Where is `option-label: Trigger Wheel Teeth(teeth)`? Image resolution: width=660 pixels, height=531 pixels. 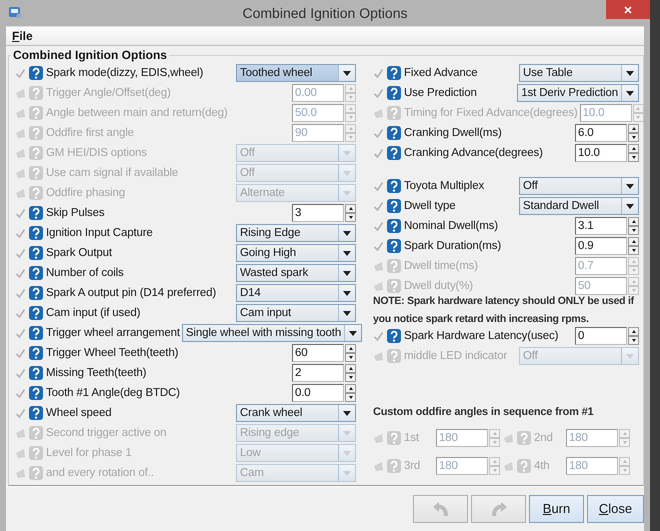 option-label: Trigger Wheel Teeth(teeth) is located at coordinates (112, 353).